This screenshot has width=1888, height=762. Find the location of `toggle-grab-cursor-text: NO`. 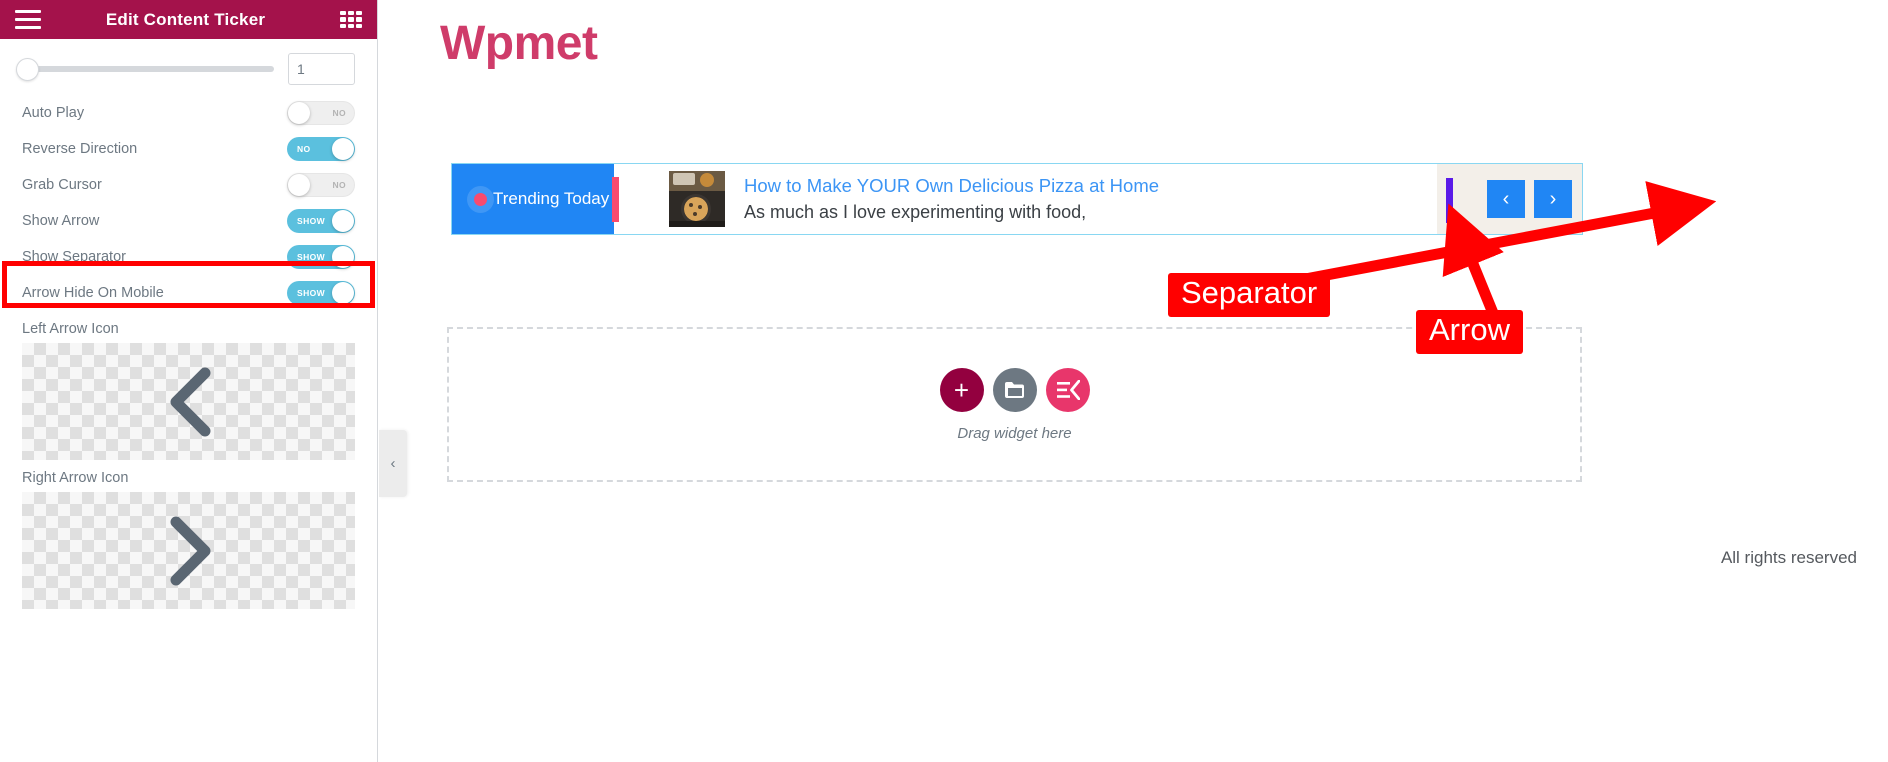

toggle-grab-cursor-text: NO is located at coordinates (339, 185).